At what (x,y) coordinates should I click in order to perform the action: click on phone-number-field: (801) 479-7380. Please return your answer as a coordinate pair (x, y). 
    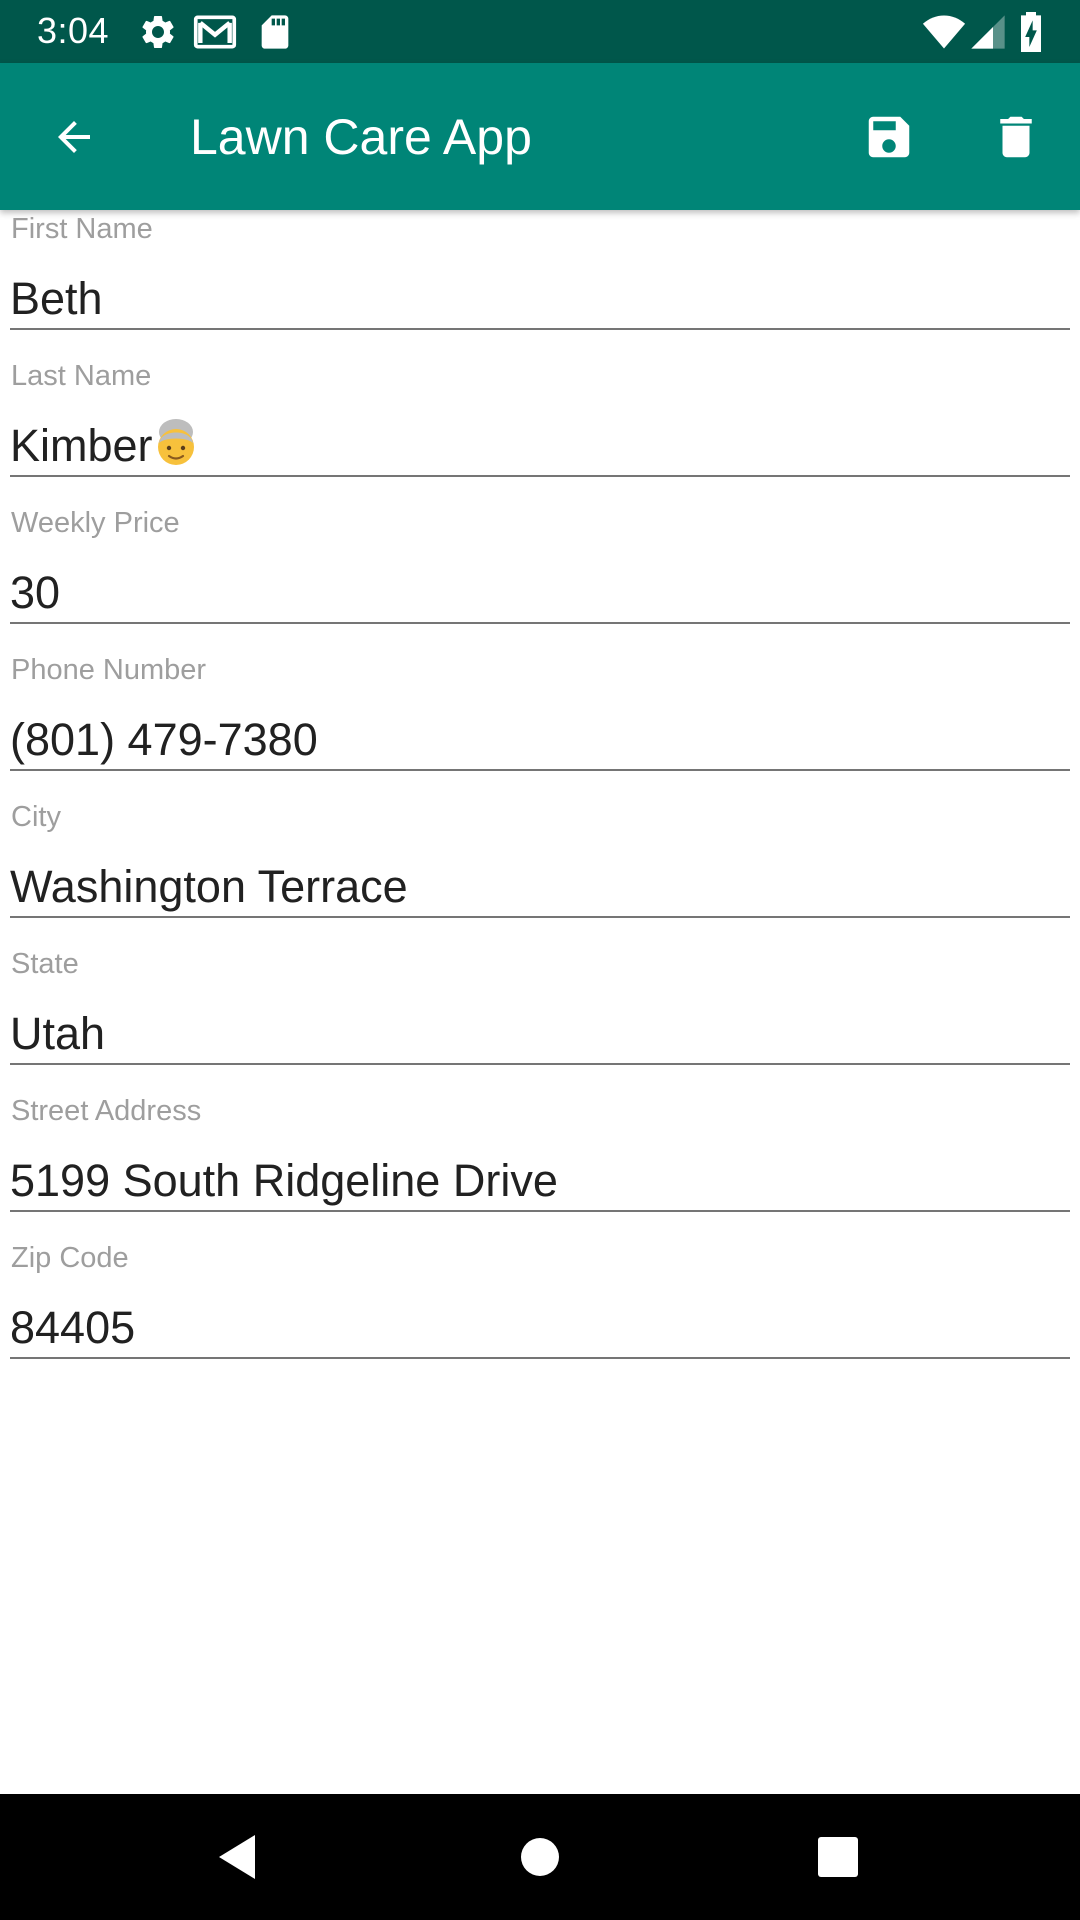
    Looking at the image, I should click on (540, 741).